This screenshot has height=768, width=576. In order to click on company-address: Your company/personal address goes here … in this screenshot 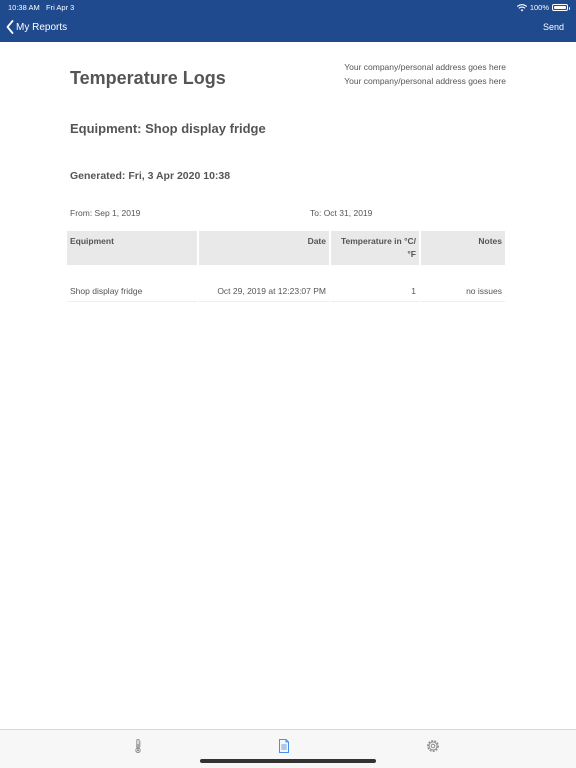, I will do `click(425, 74)`.